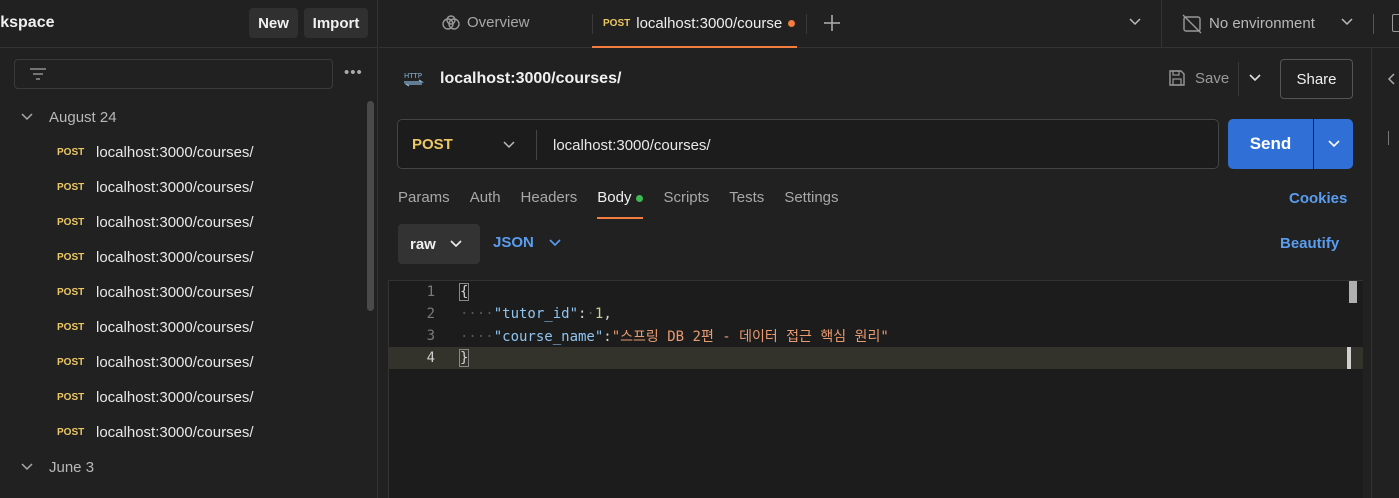  I want to click on editor-scrollbar, so click(1353, 292).